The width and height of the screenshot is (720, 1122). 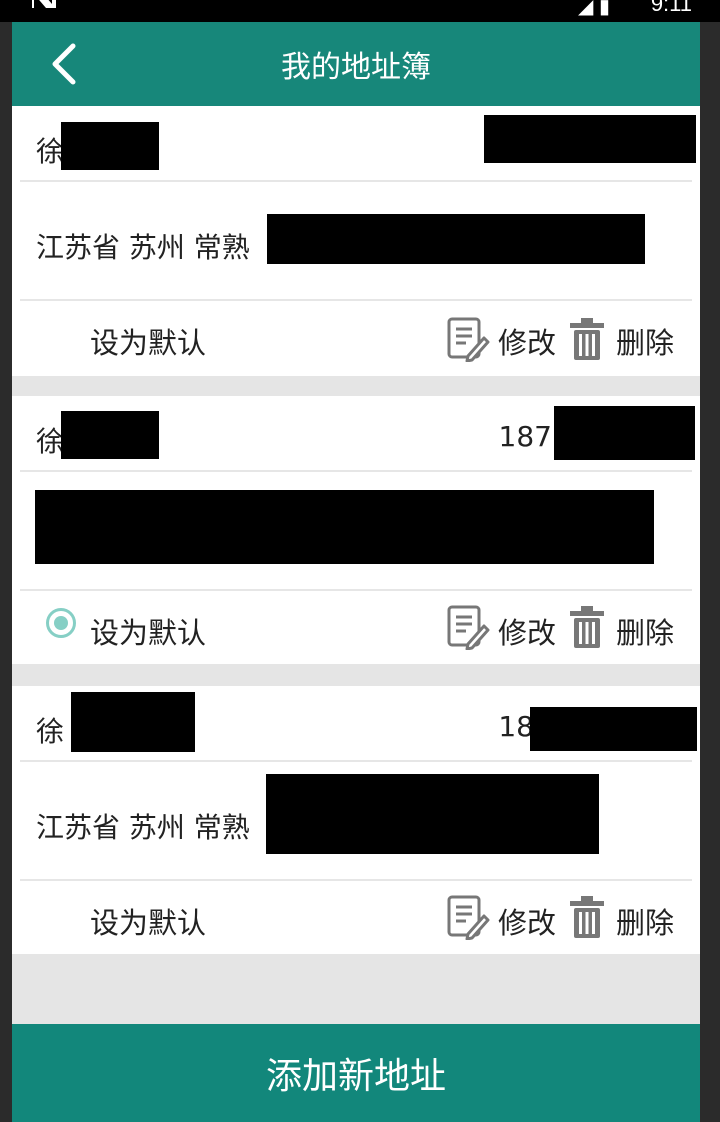 What do you see at coordinates (516, 726) in the screenshot?
I see `contact-phone: 18` at bounding box center [516, 726].